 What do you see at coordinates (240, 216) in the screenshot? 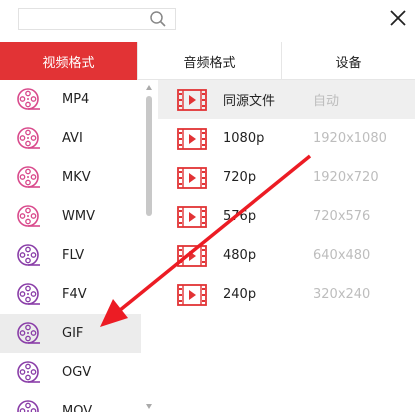
I see `resolution-name: 576p` at bounding box center [240, 216].